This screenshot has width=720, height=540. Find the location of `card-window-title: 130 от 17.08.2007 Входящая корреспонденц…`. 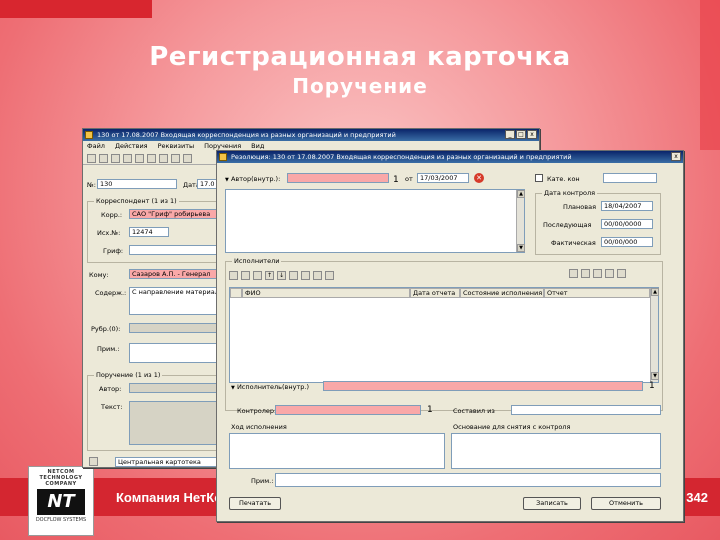

card-window-title: 130 от 17.08.2007 Входящая корреспонденц… is located at coordinates (246, 135).